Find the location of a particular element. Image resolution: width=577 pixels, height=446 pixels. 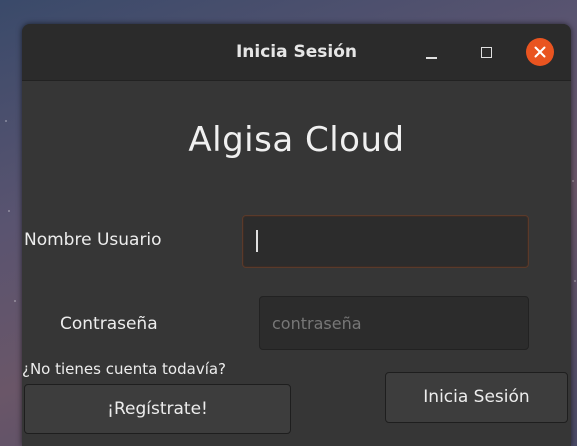

title-bar: Inicia Sesión is located at coordinates (296, 52).